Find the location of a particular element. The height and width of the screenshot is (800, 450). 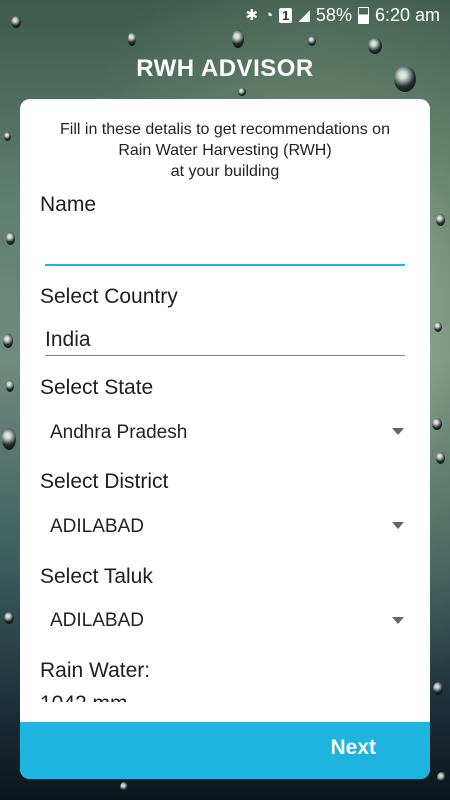

district-label: Select District is located at coordinates (104, 481).